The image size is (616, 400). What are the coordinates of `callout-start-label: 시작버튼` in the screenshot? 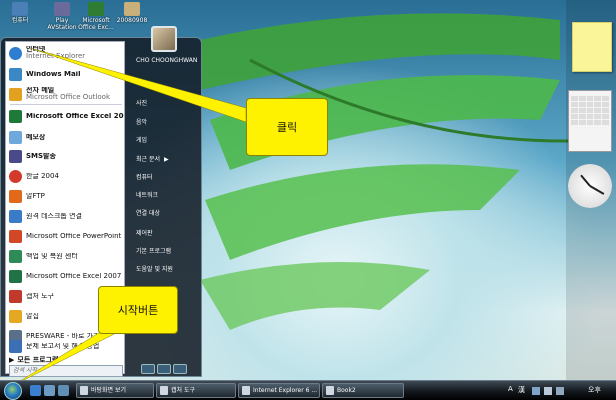 It's located at (138, 310).